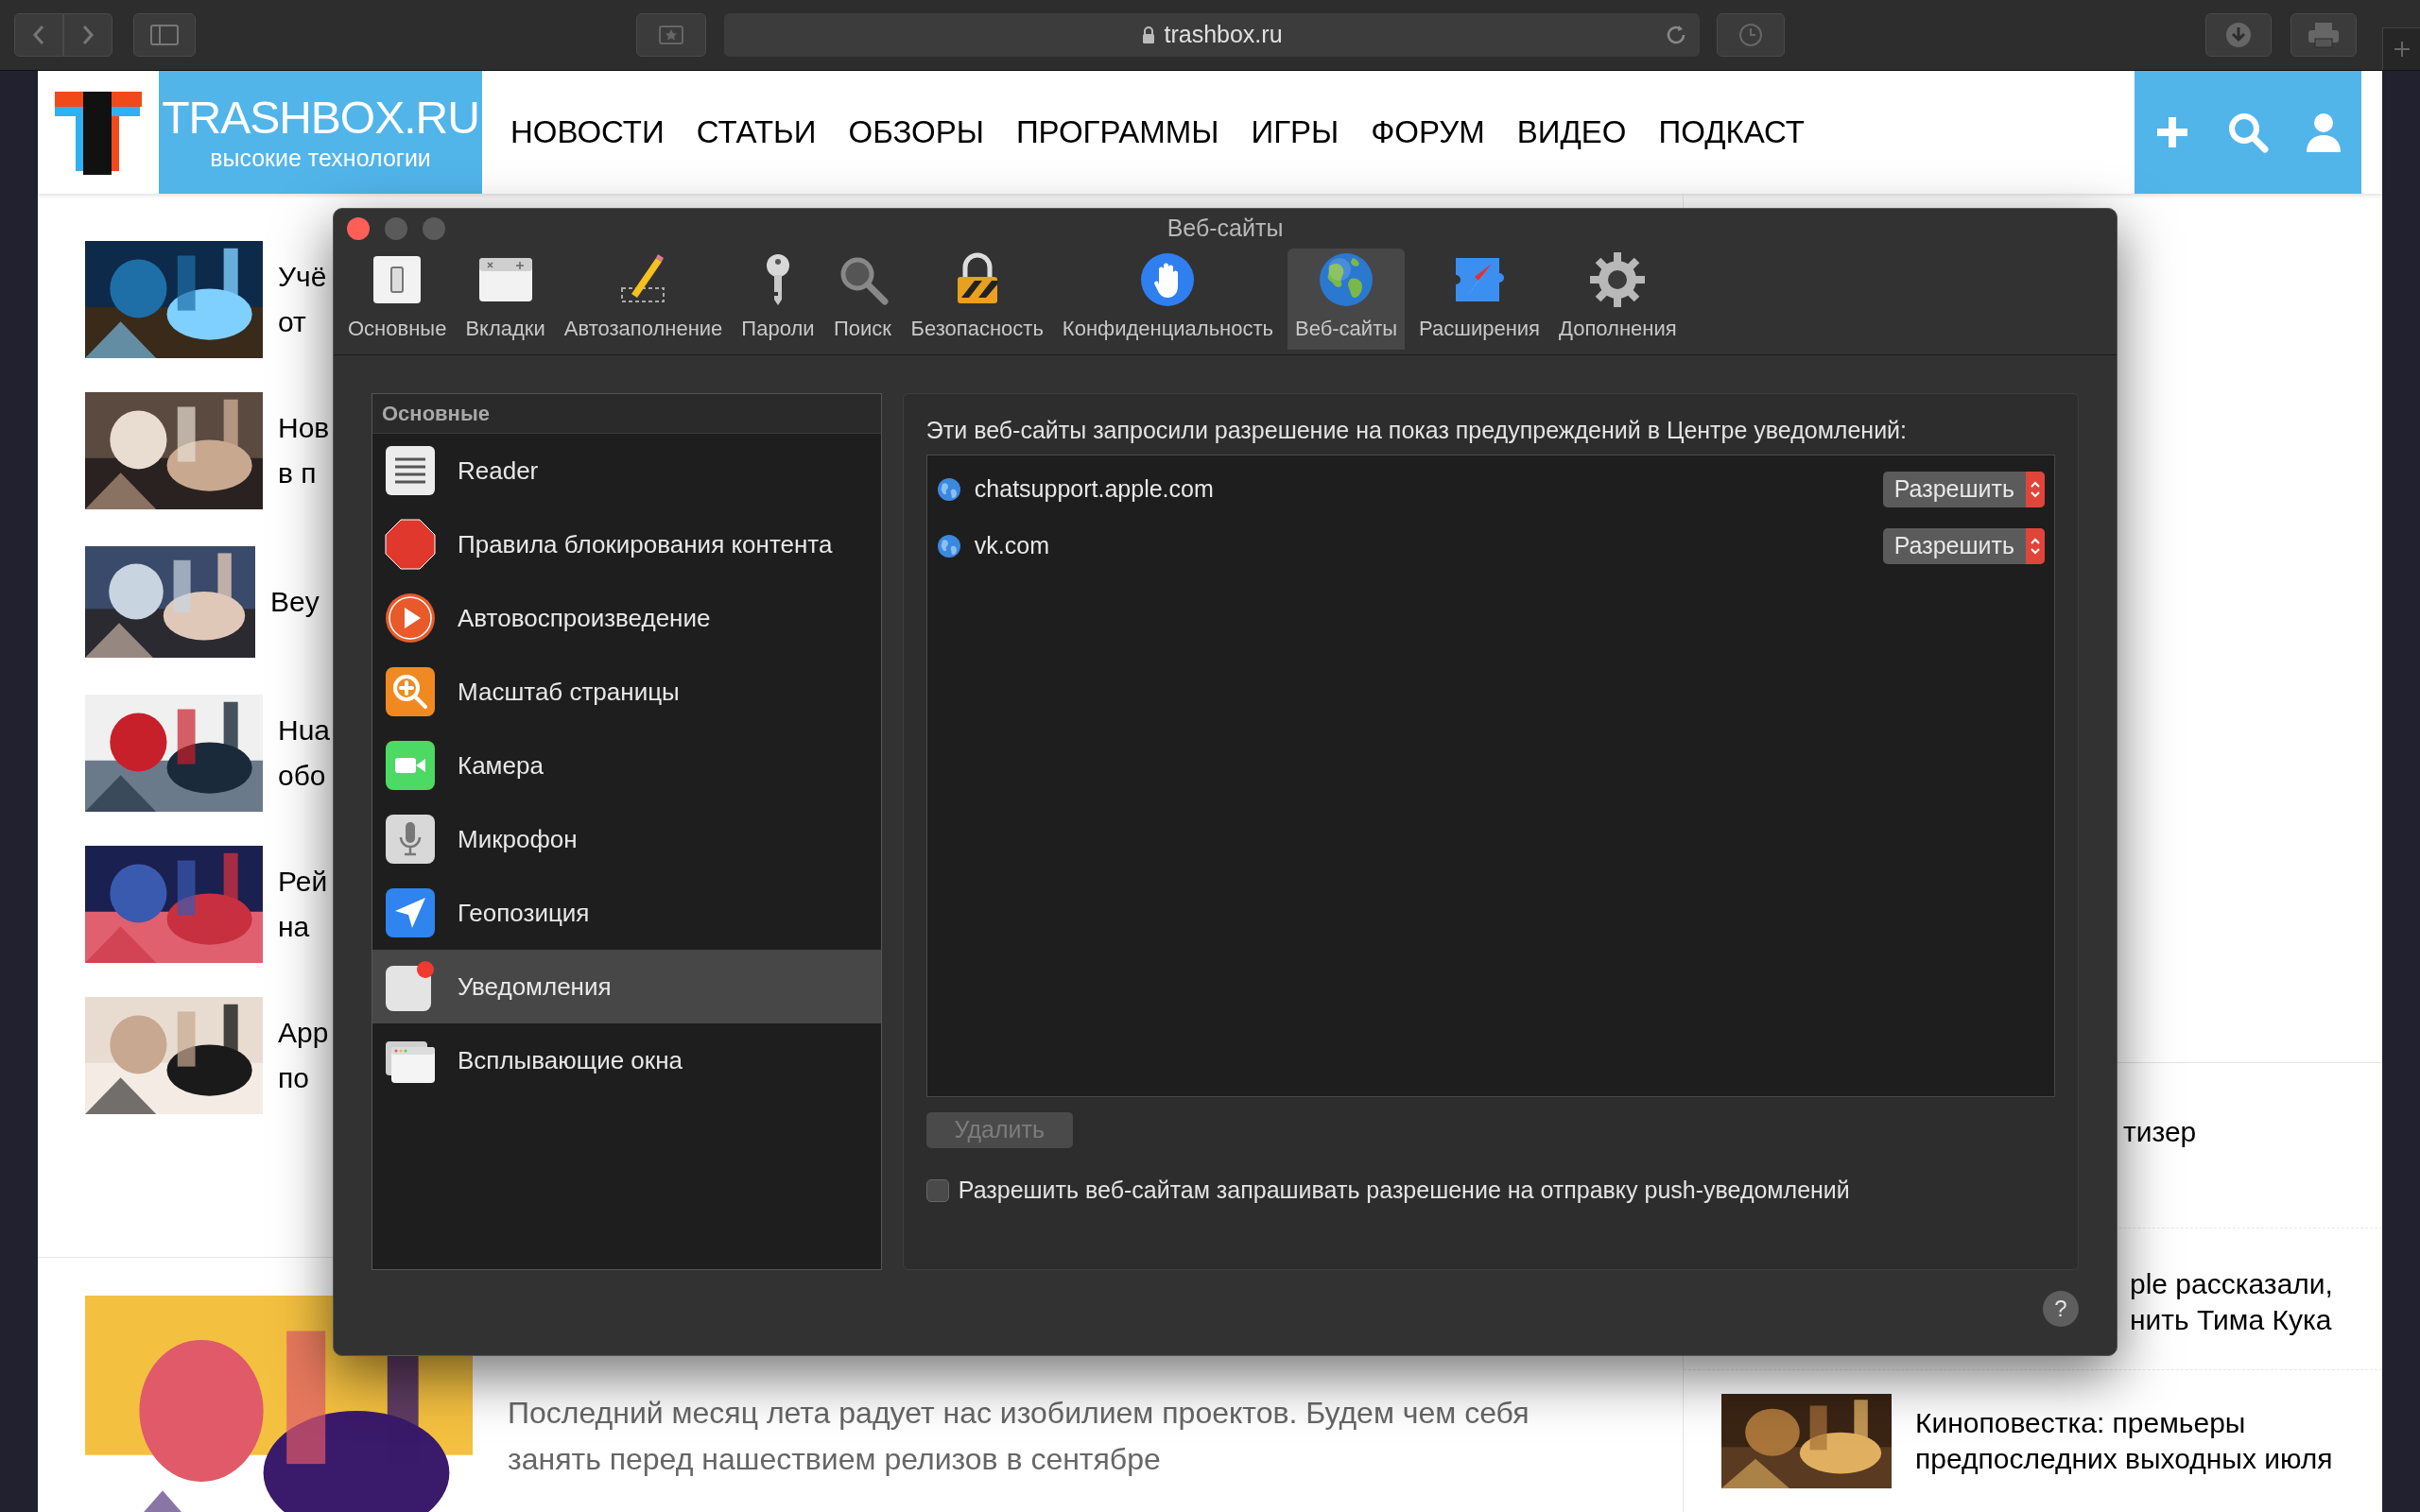 This screenshot has height=1512, width=2420. I want to click on article-title: Нов в п, so click(304, 450).